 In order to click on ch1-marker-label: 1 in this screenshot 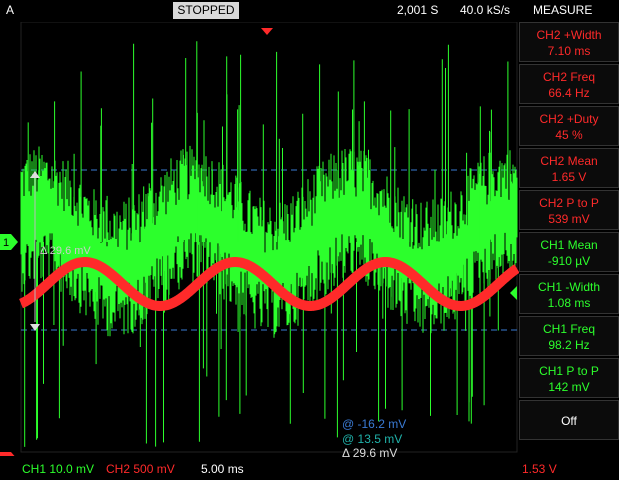, I will do `click(6, 243)`.